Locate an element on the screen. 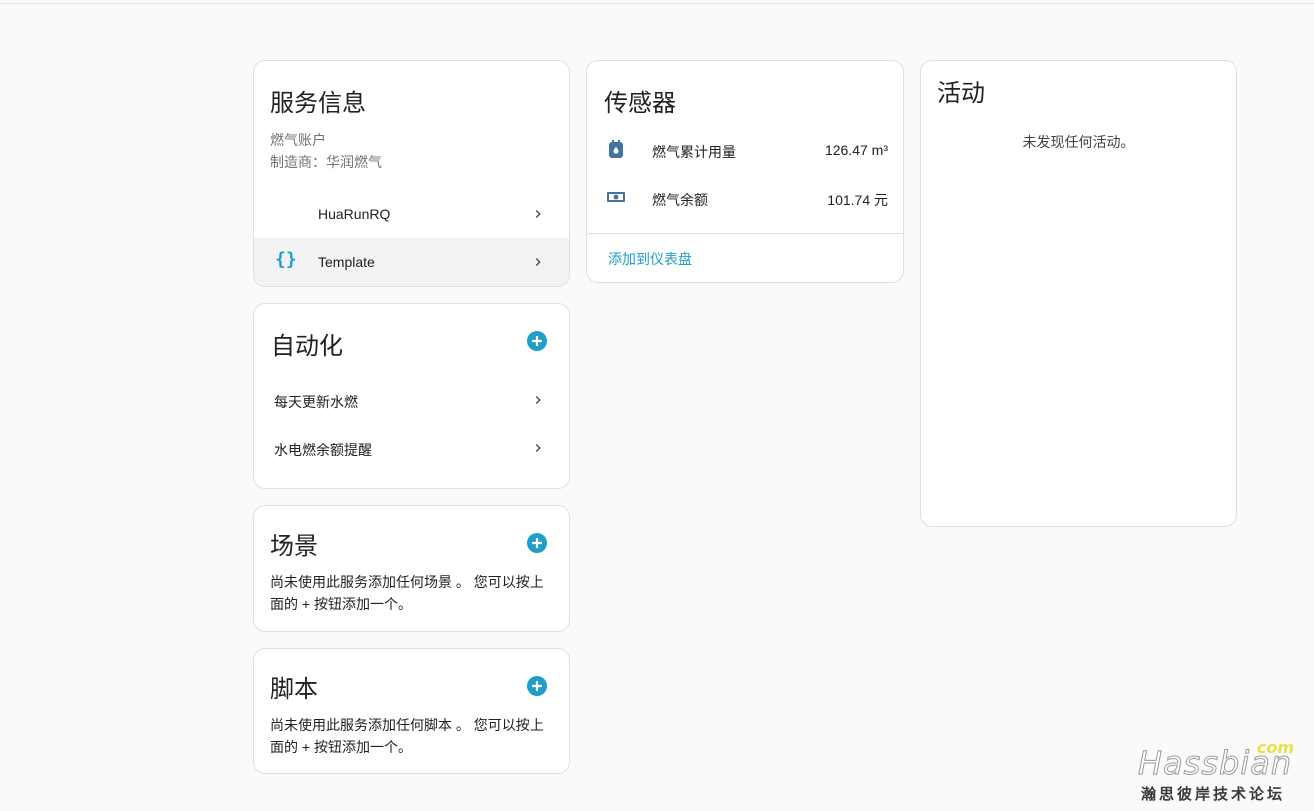 This screenshot has height=811, width=1314. card-title: 自动化 is located at coordinates (307, 346).